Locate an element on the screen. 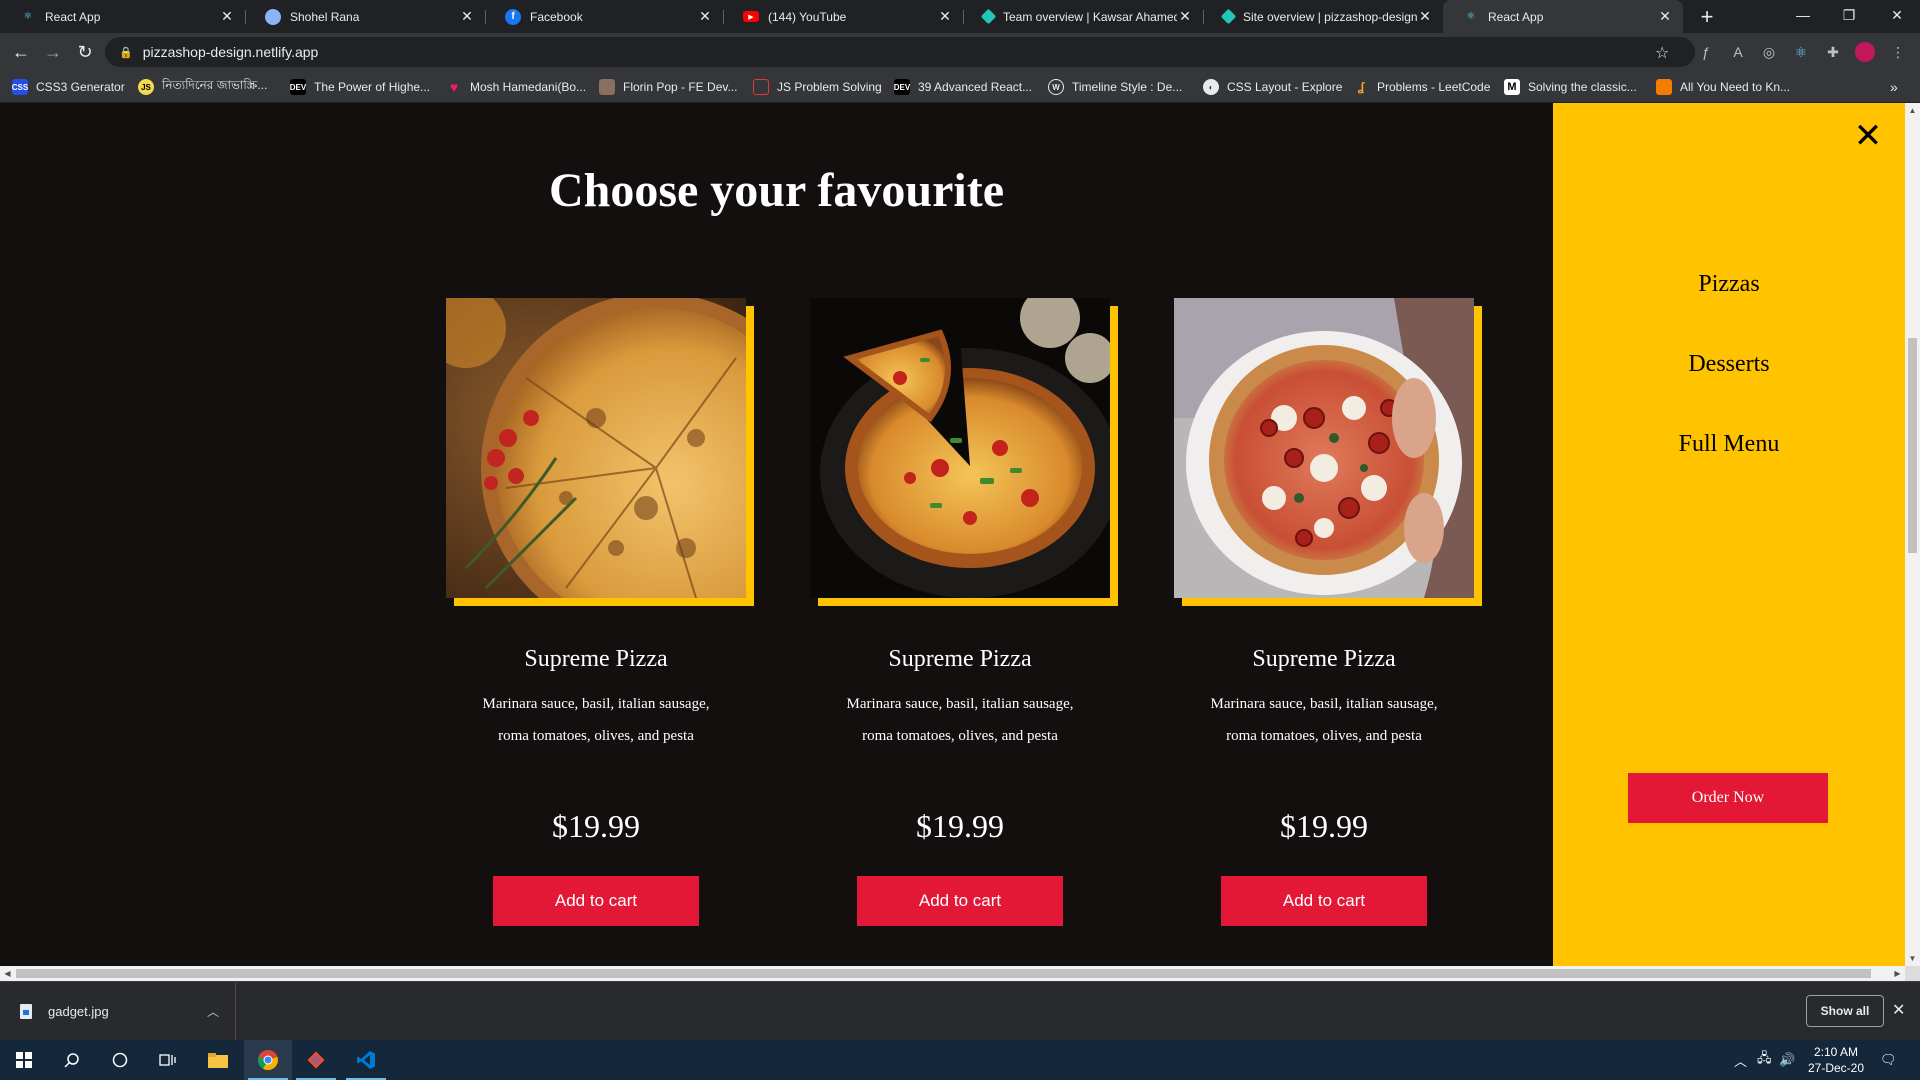 The width and height of the screenshot is (1920, 1080). download-item: gadget.jpg ︿ is located at coordinates (118, 1011).